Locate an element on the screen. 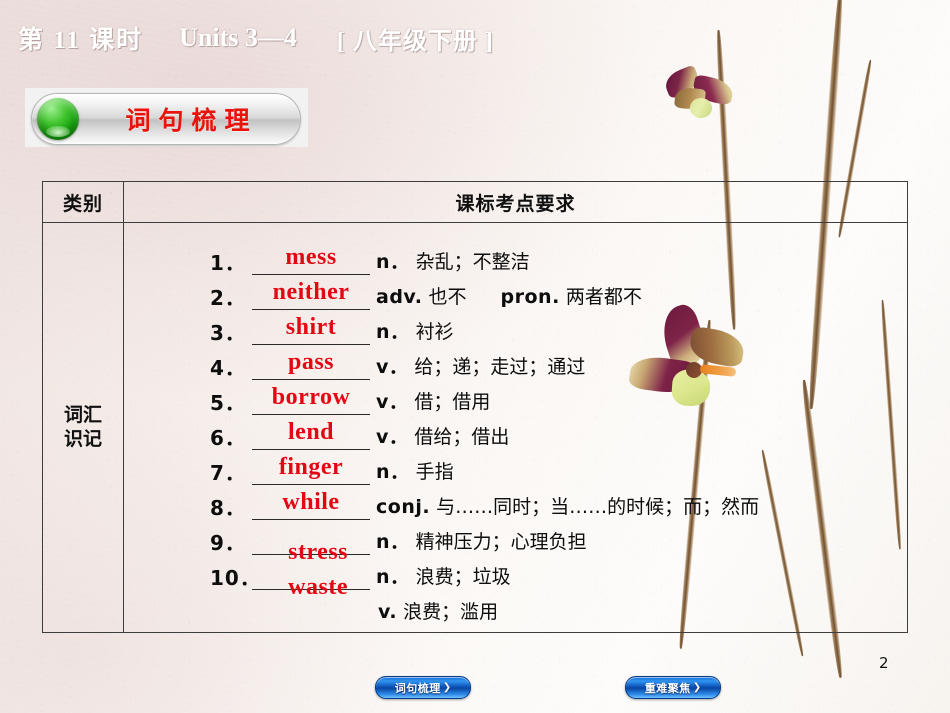 The image size is (950, 713). vocabulary-answer-word: shirt is located at coordinates (311, 326).